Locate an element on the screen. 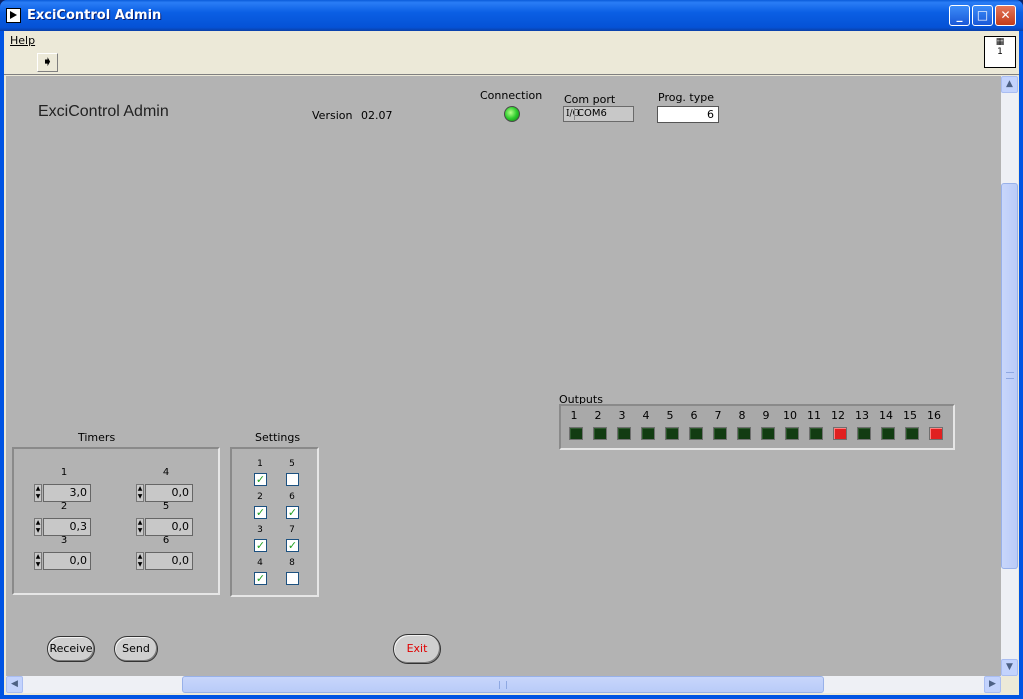  setting-number: 3 is located at coordinates (260, 530).